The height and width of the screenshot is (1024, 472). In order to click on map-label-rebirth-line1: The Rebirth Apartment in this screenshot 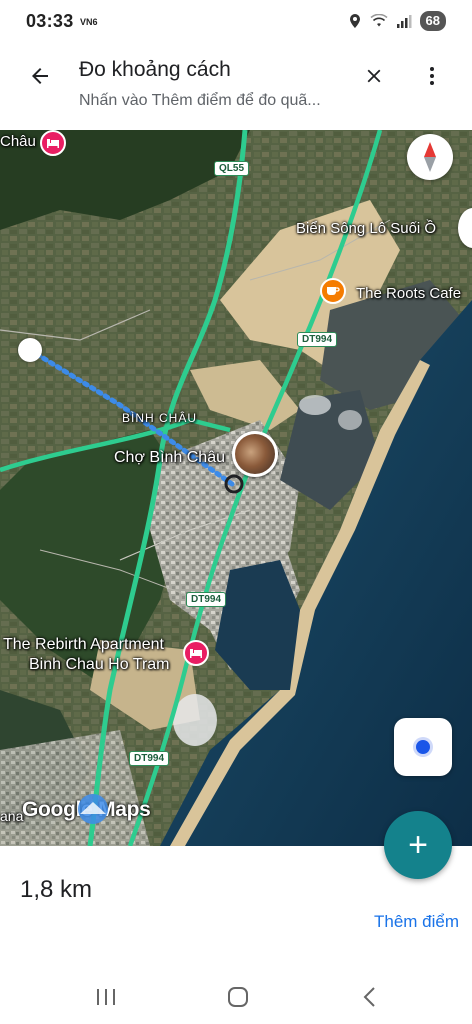, I will do `click(83, 645)`.